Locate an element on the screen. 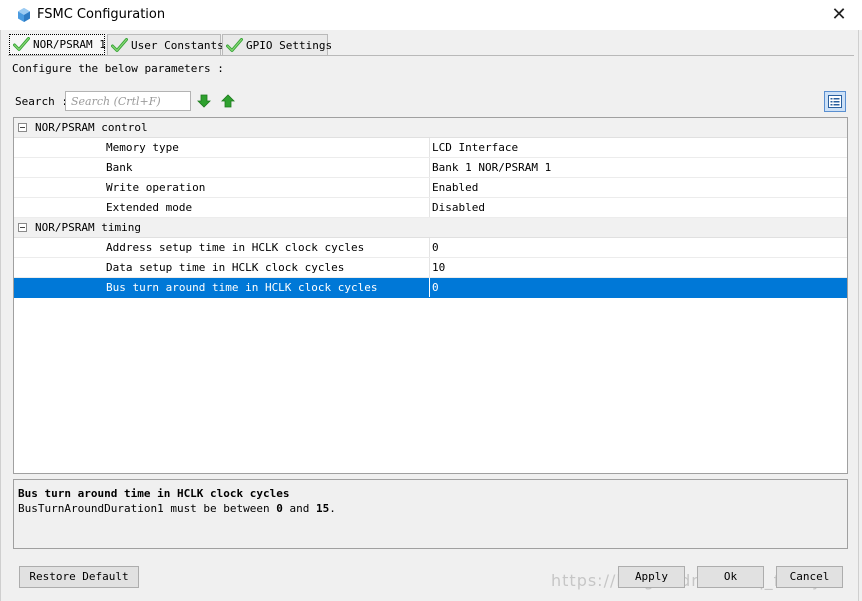 This screenshot has height=601, width=862. window-border-left is located at coordinates (0, 315).